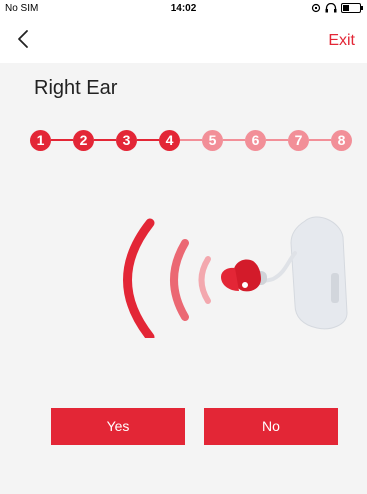 The image size is (367, 494). Describe the element at coordinates (331, 8) in the screenshot. I see `headphones-icon` at that location.